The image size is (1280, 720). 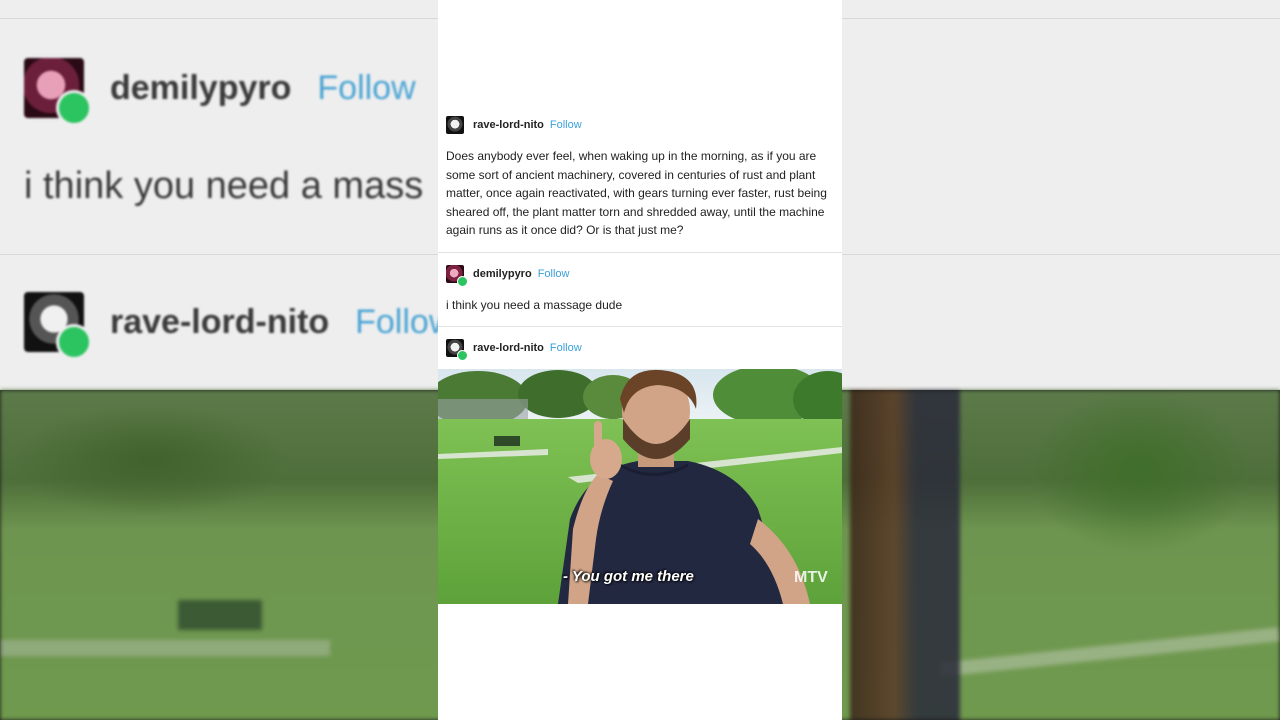 I want to click on background-post-header: demilypyro Follow, so click(x=220, y=92).